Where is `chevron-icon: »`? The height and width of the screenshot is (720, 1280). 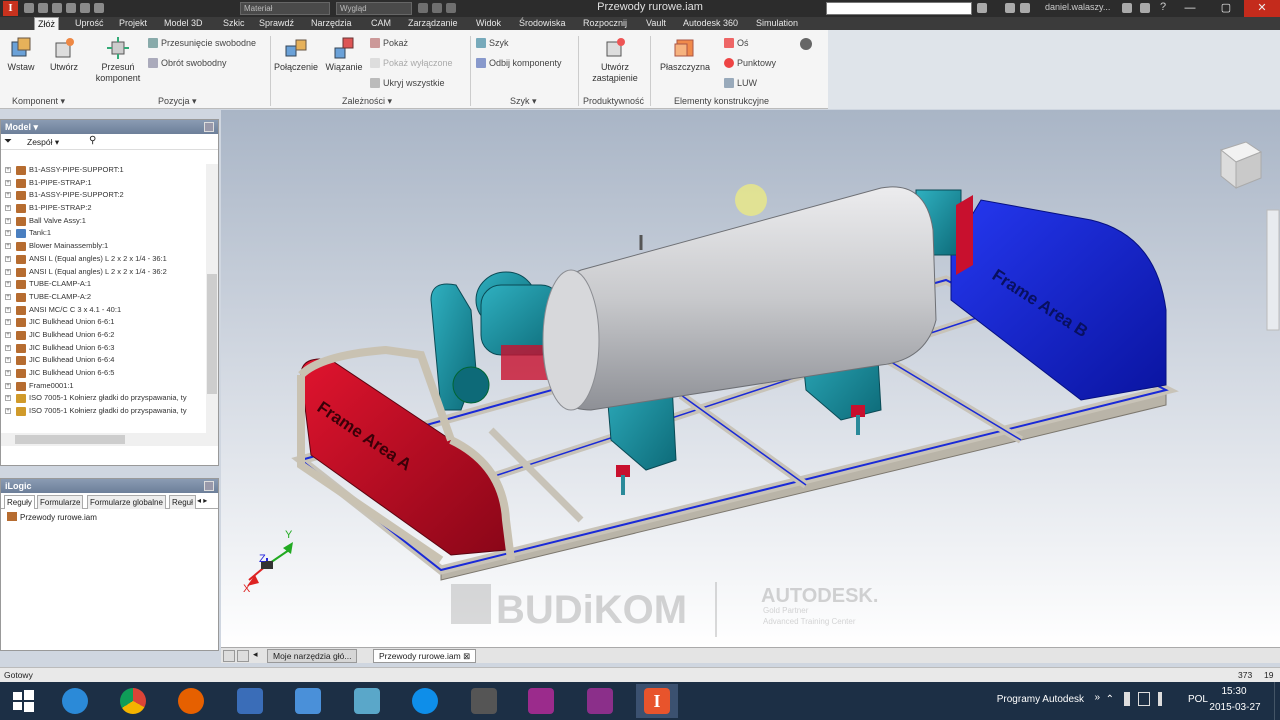 chevron-icon: » is located at coordinates (1097, 697).